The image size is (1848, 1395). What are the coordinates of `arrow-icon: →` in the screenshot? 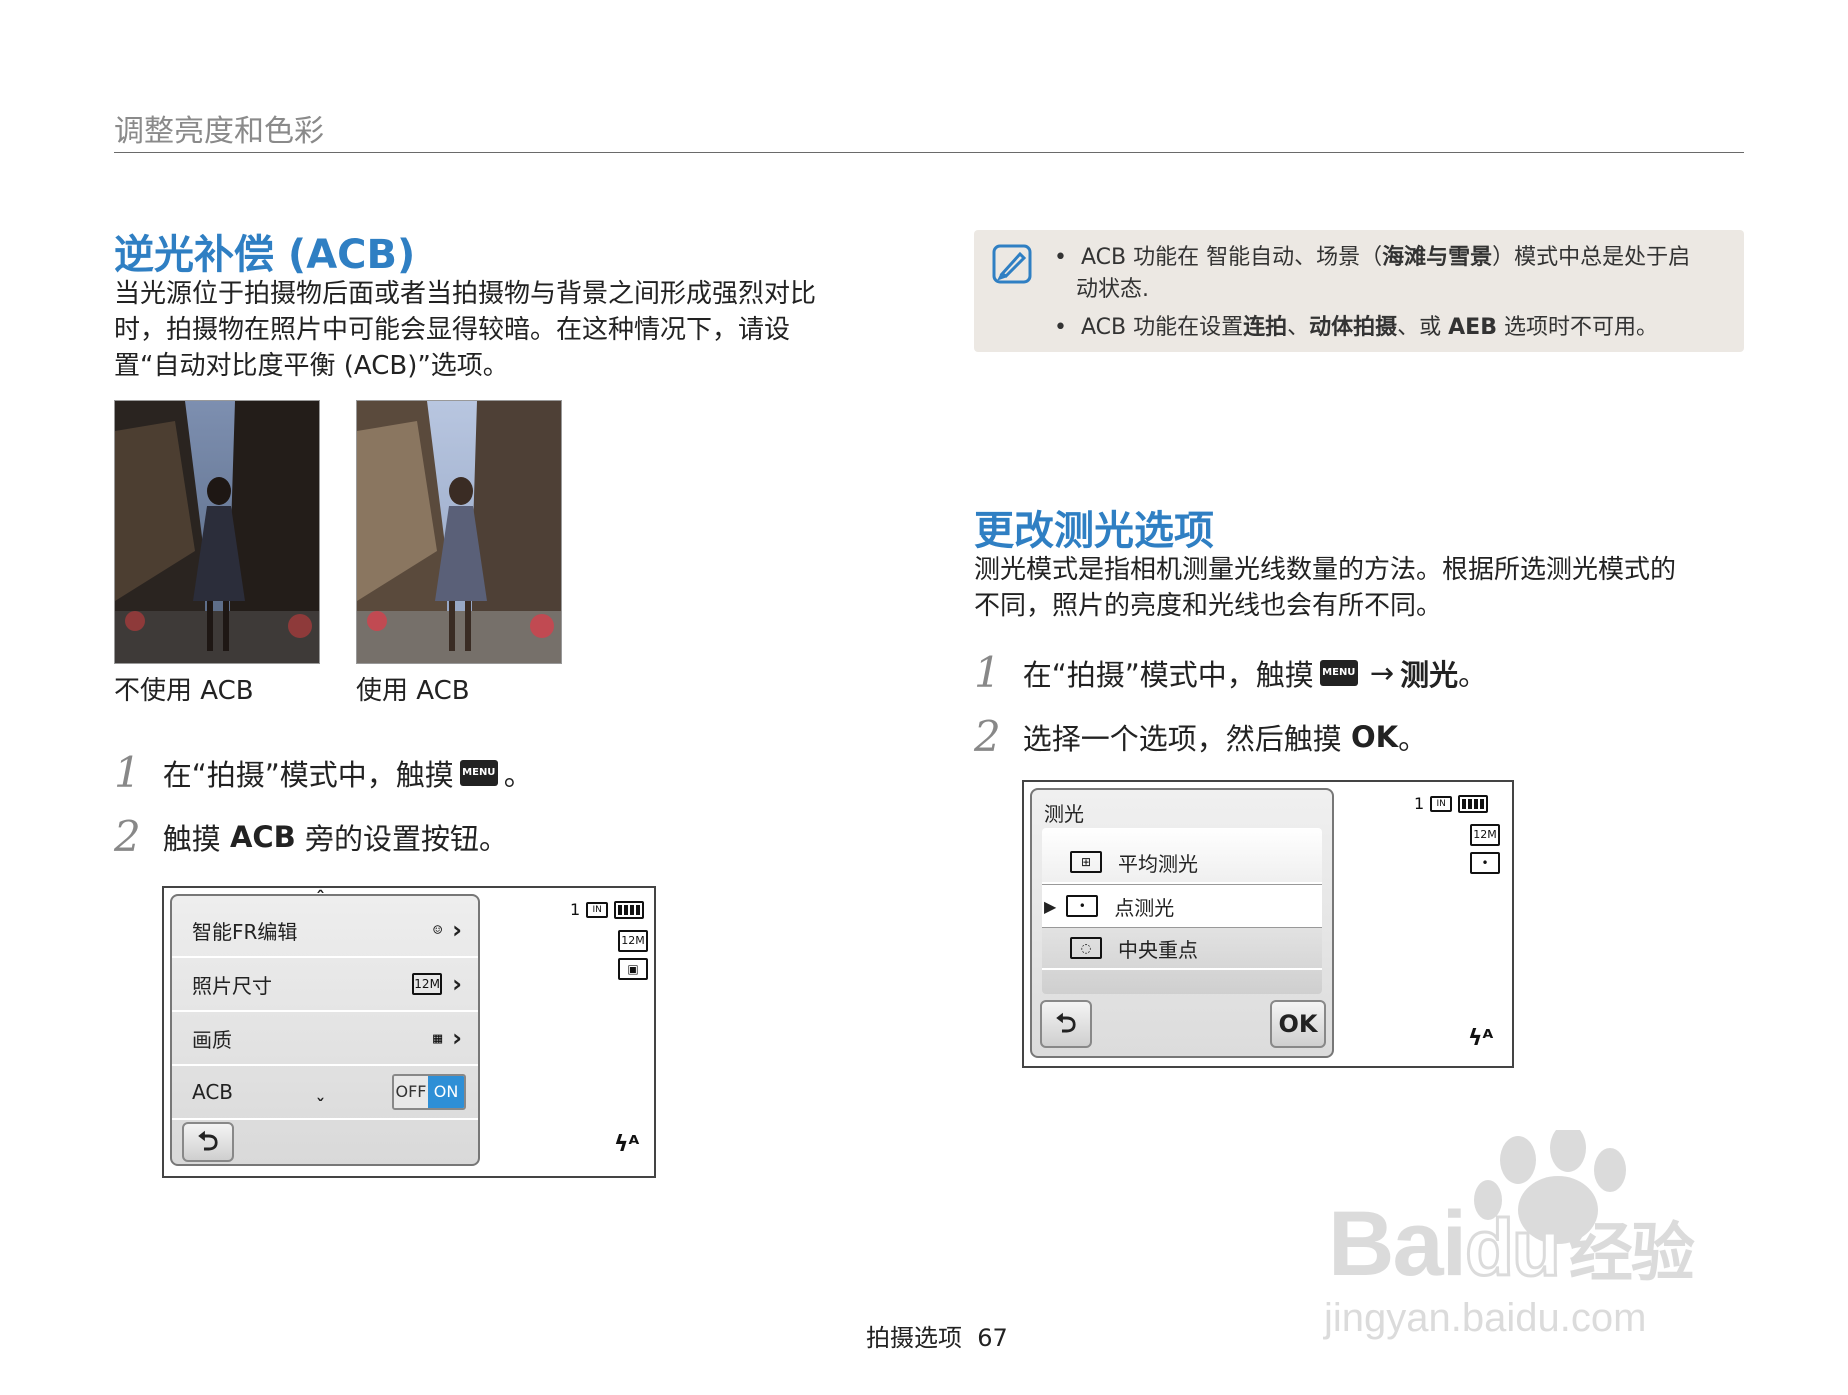 It's located at (1382, 672).